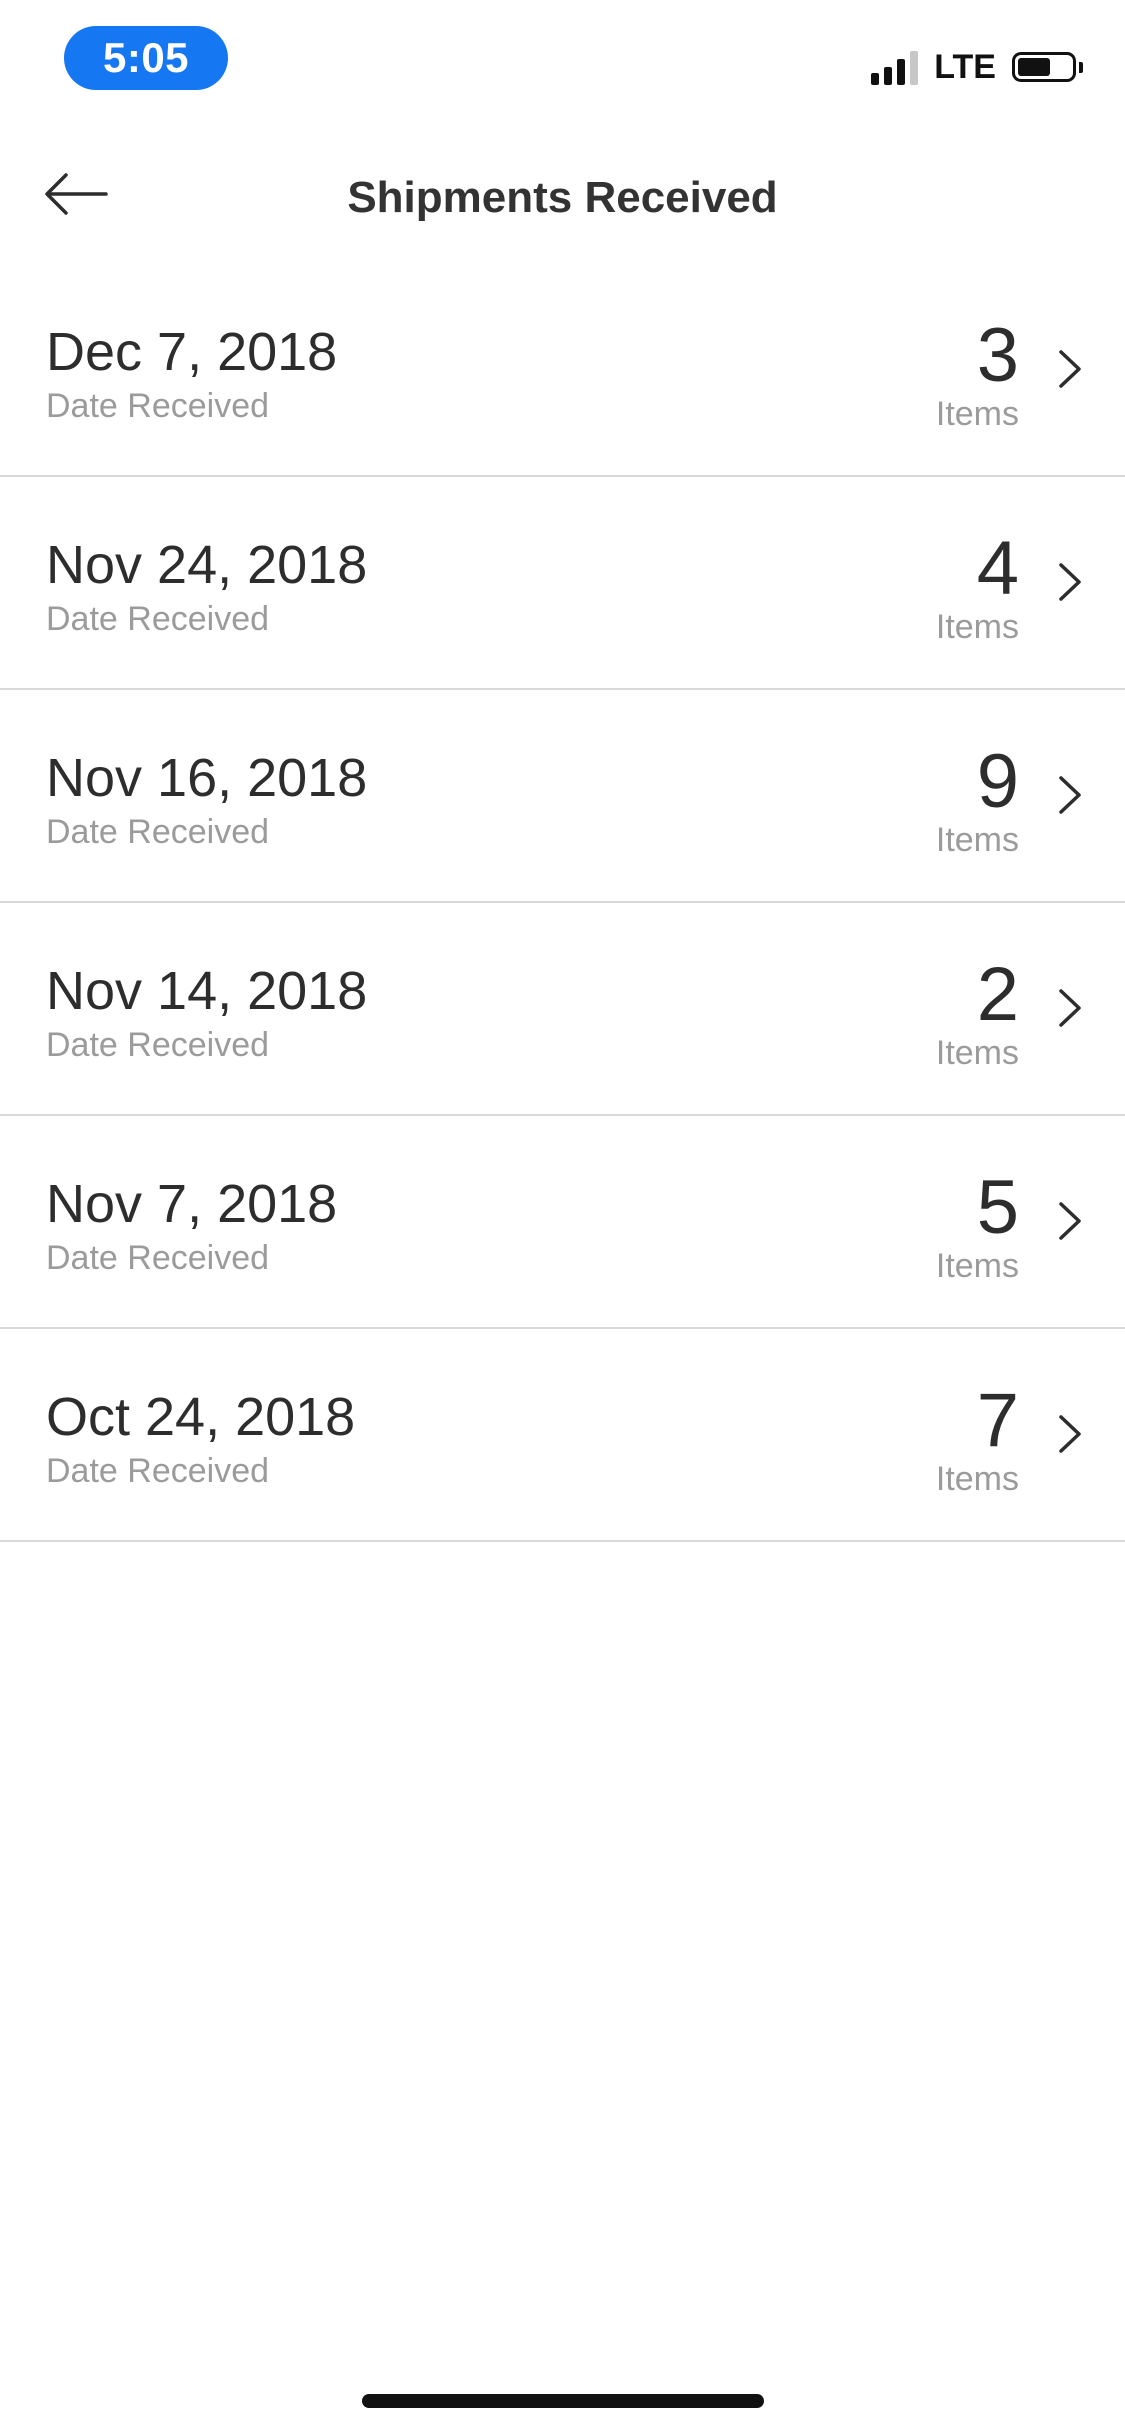 The width and height of the screenshot is (1125, 2436). I want to click on item-count: 2, so click(997, 994).